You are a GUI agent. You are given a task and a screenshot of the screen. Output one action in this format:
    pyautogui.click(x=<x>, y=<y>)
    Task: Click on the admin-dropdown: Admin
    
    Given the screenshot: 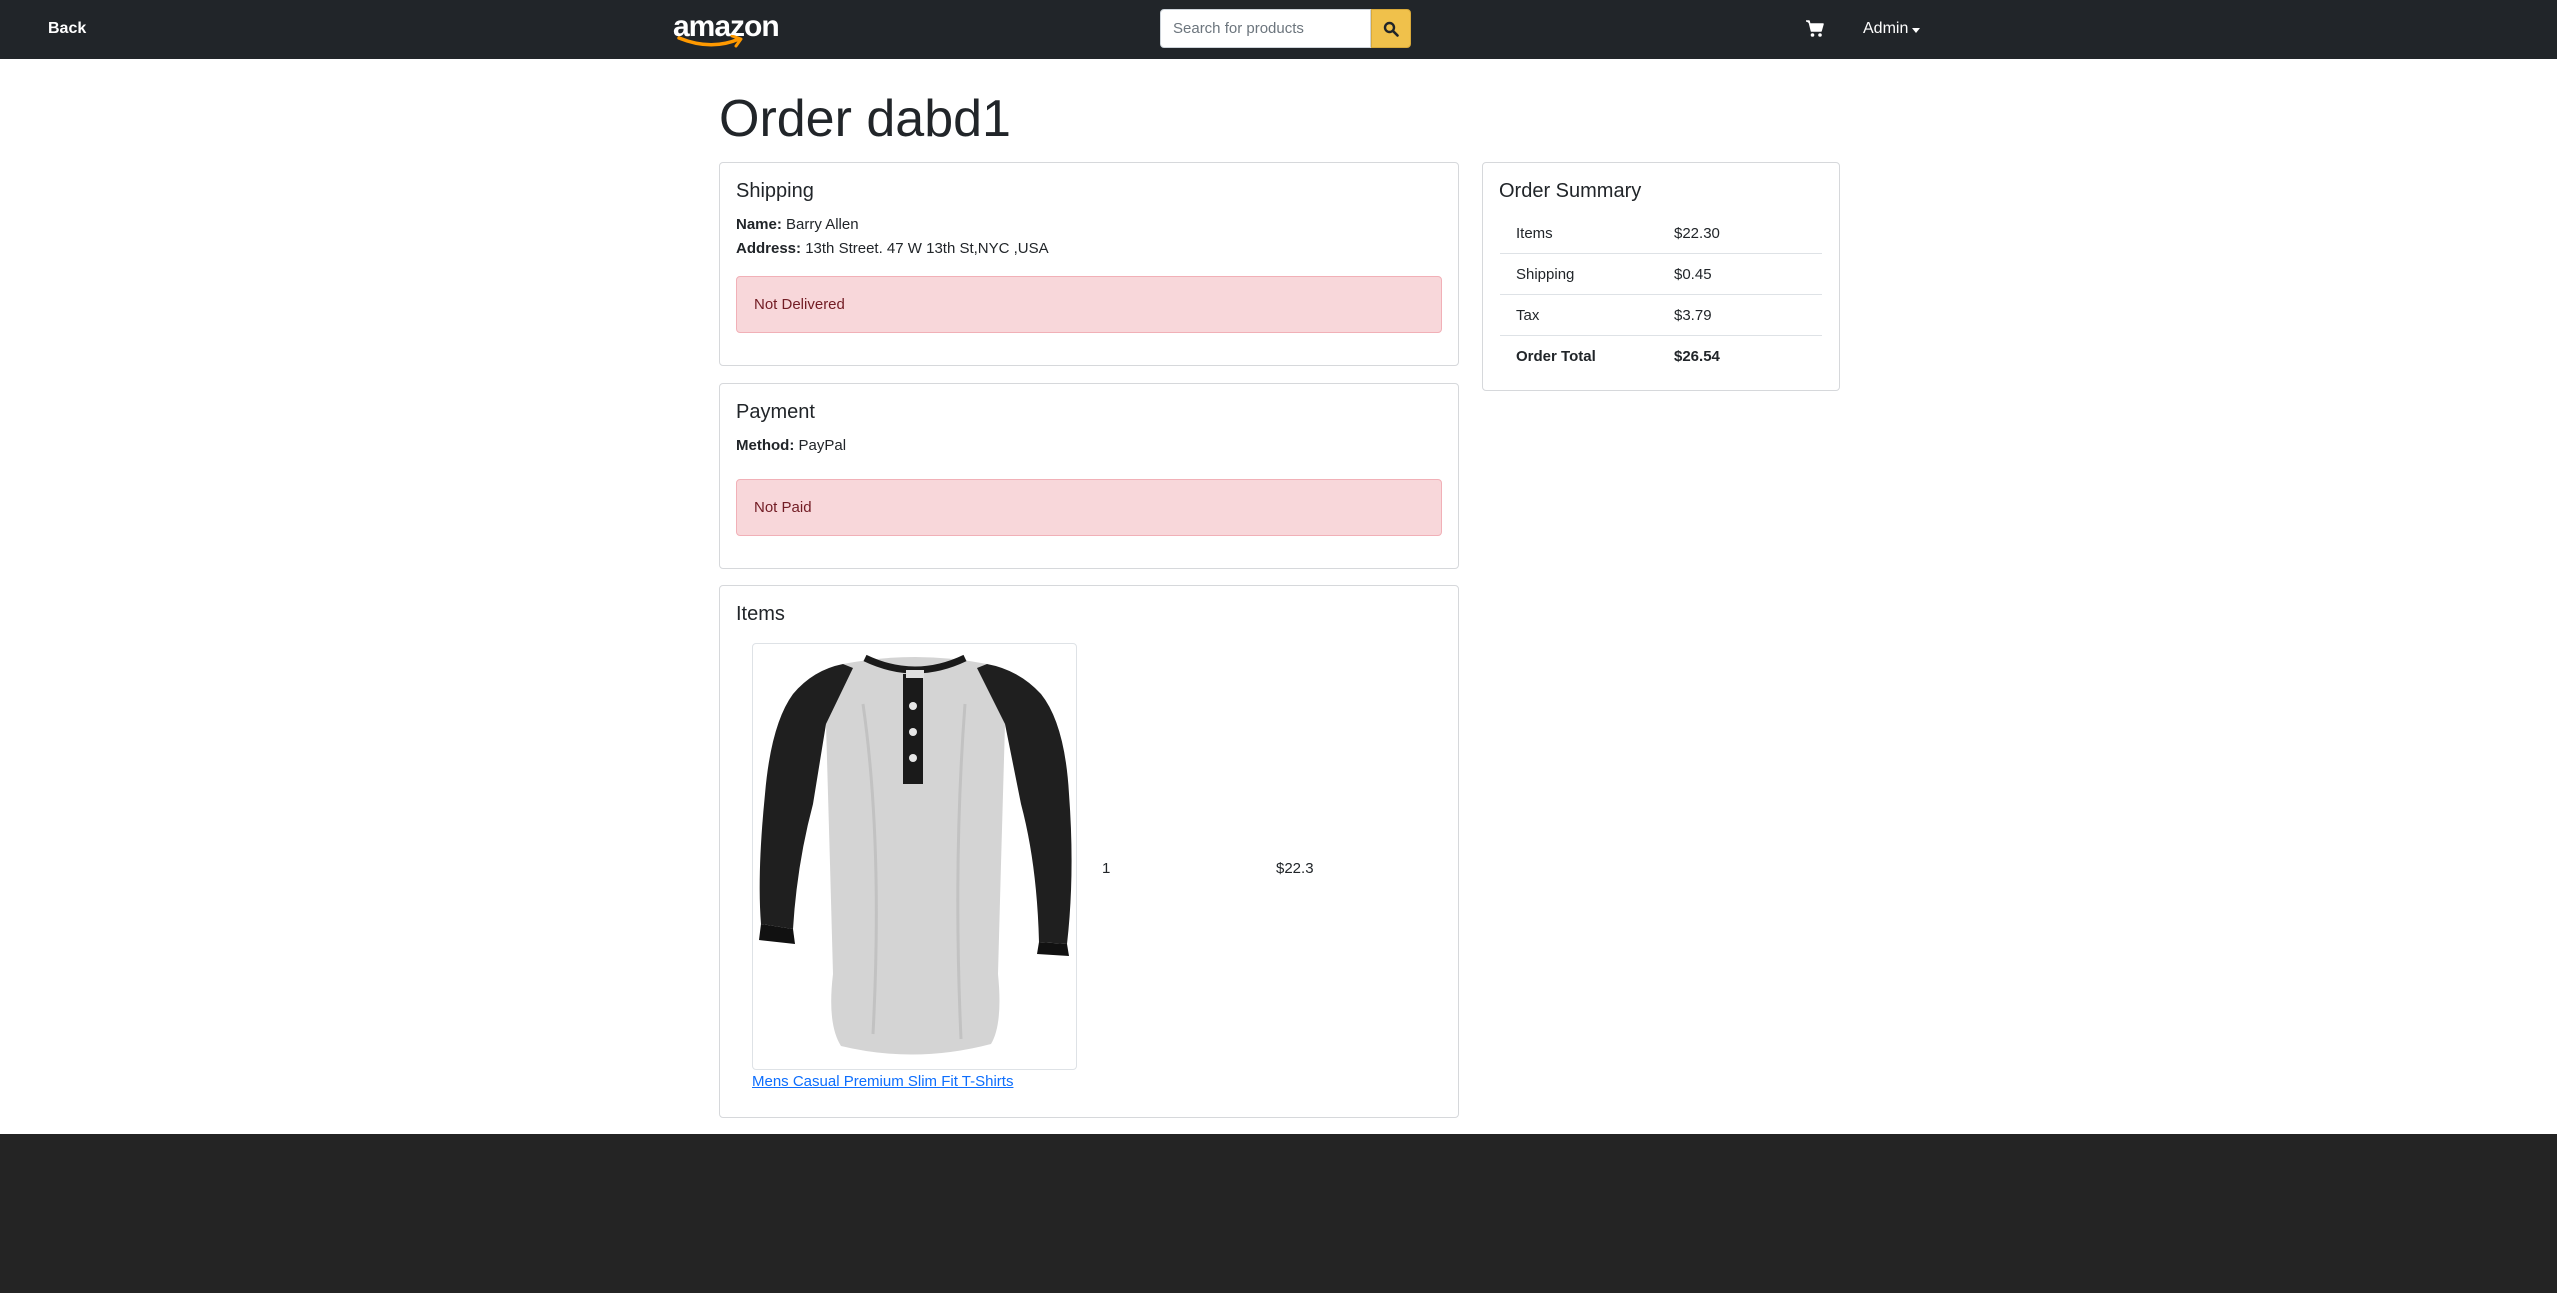 What is the action you would take?
    pyautogui.click(x=1892, y=29)
    